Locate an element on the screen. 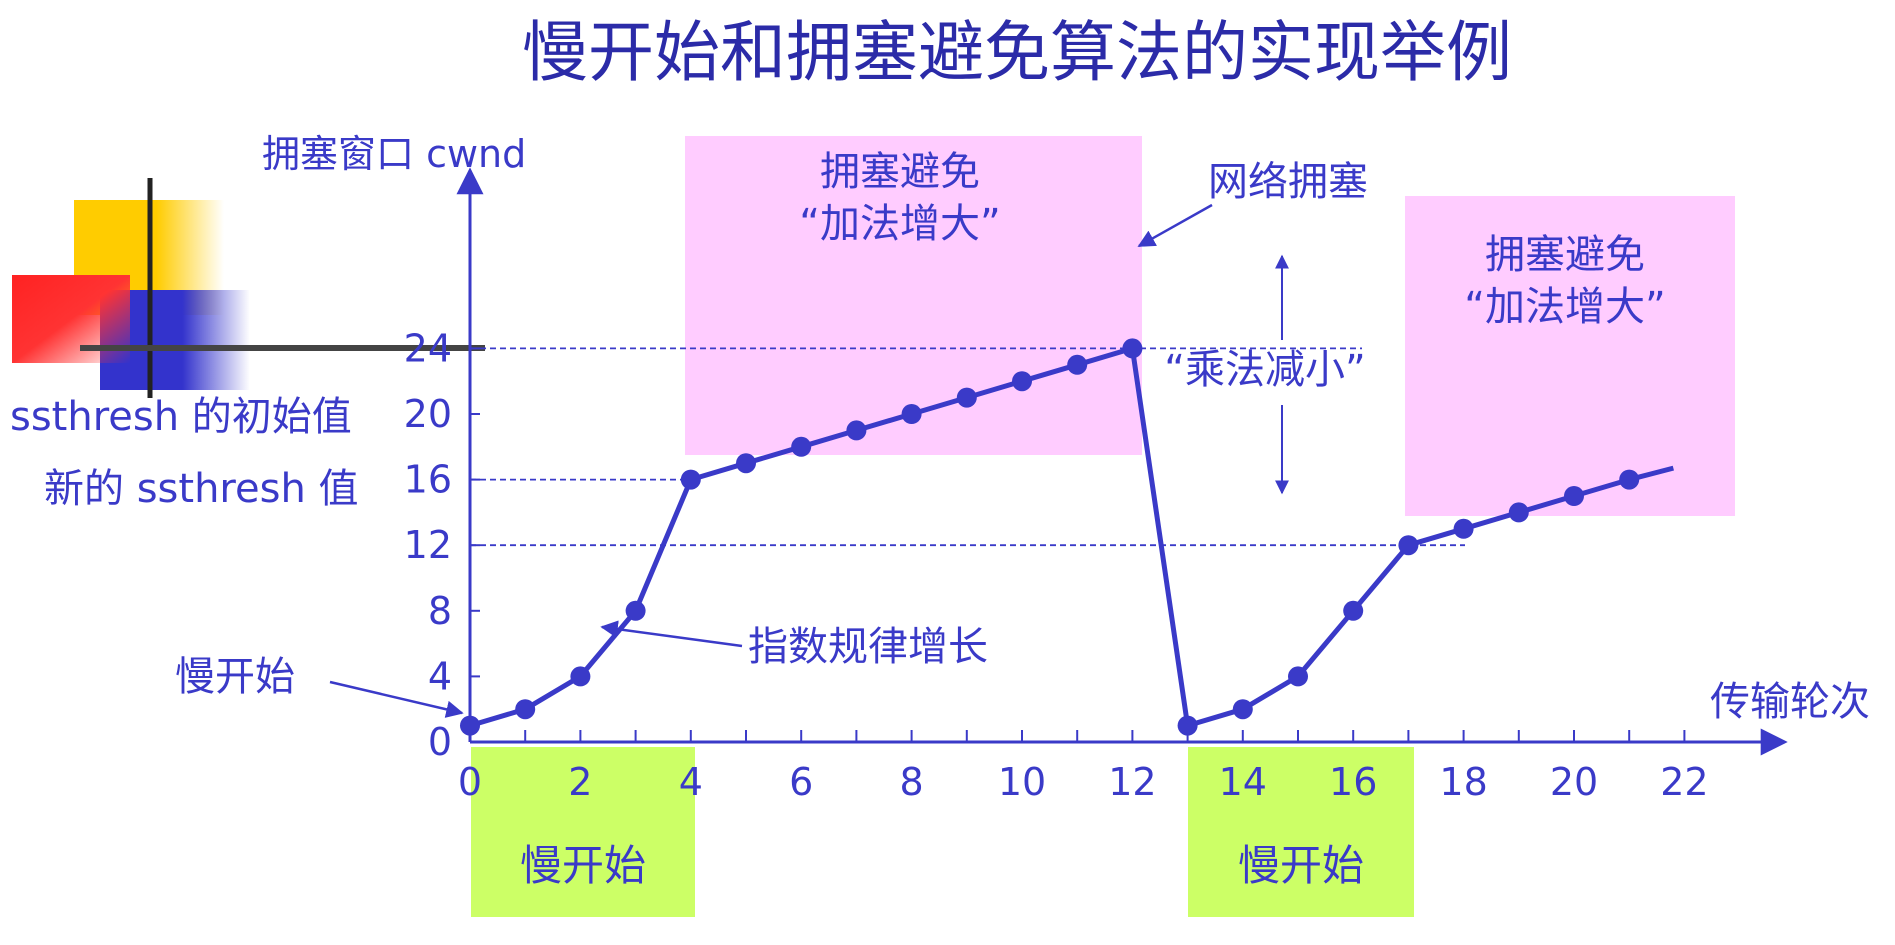 The image size is (1895, 945). y-tick-label-16: 16 is located at coordinates (428, 480).